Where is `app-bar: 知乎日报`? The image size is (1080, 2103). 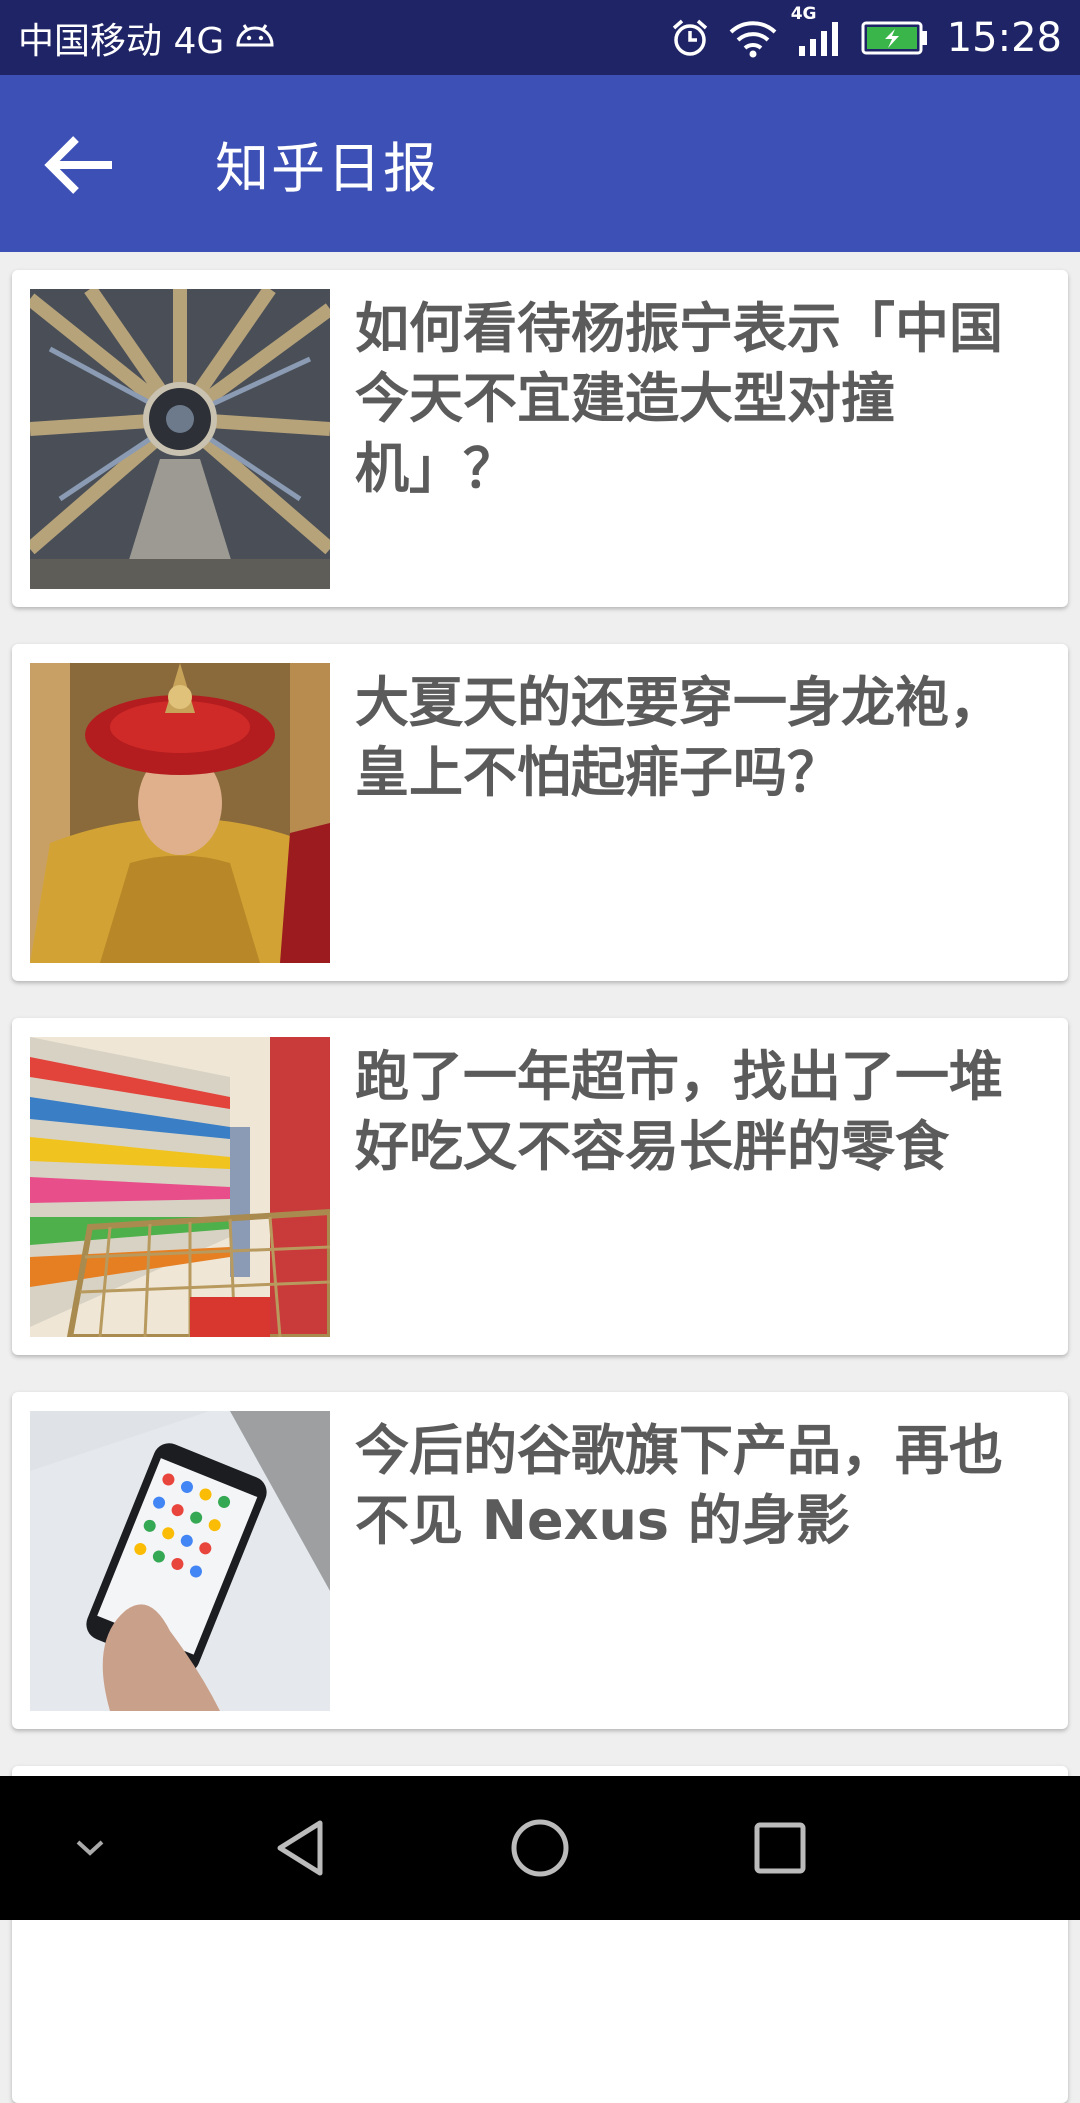 app-bar: 知乎日报 is located at coordinates (540, 163).